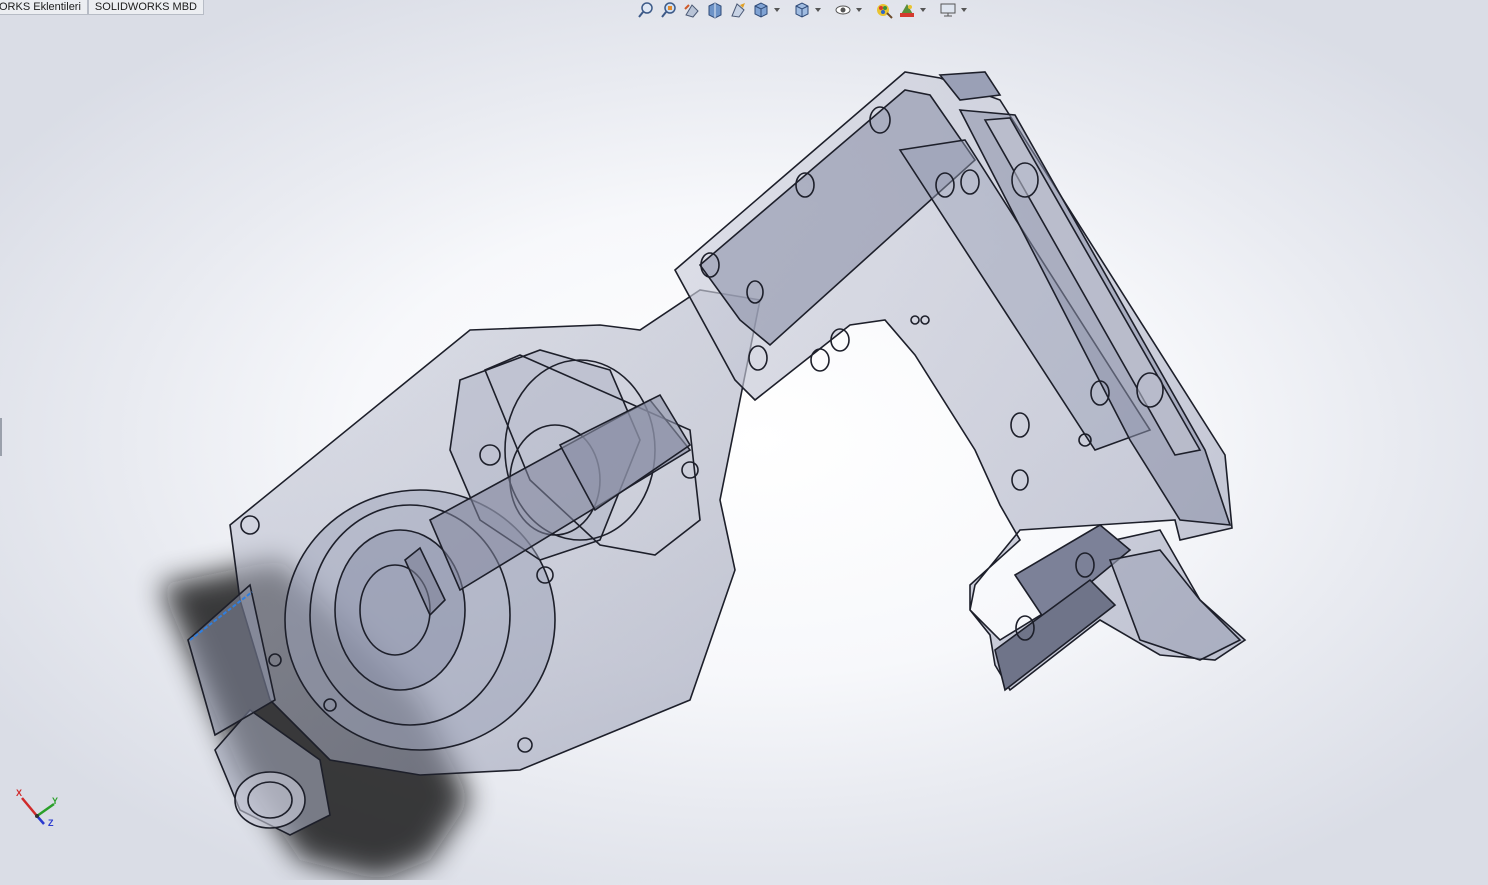 The image size is (1488, 885). What do you see at coordinates (44, 7) in the screenshot?
I see `tab-solidworks-addins: ORKS Eklentileri` at bounding box center [44, 7].